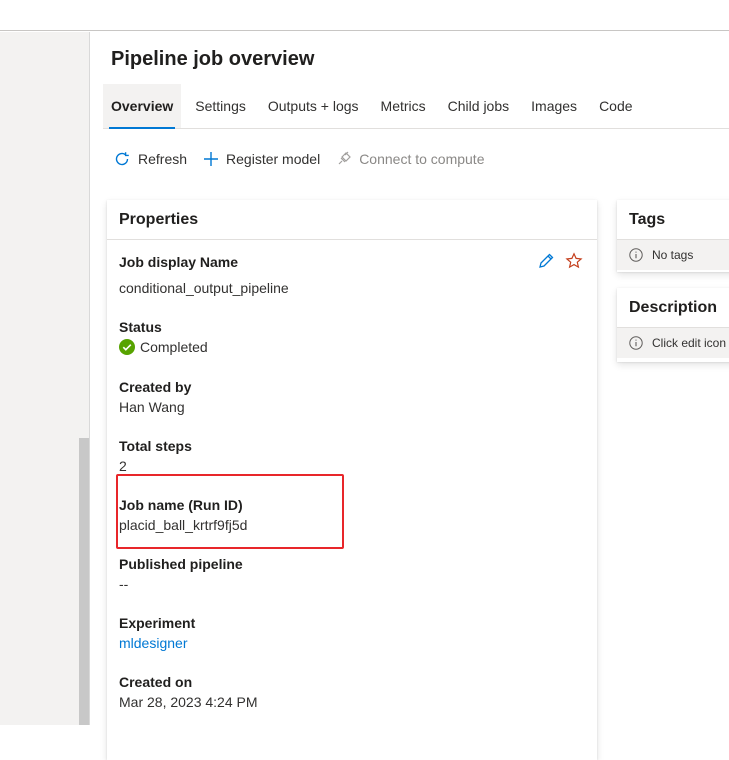  I want to click on tab-overview: Overview, so click(142, 106).